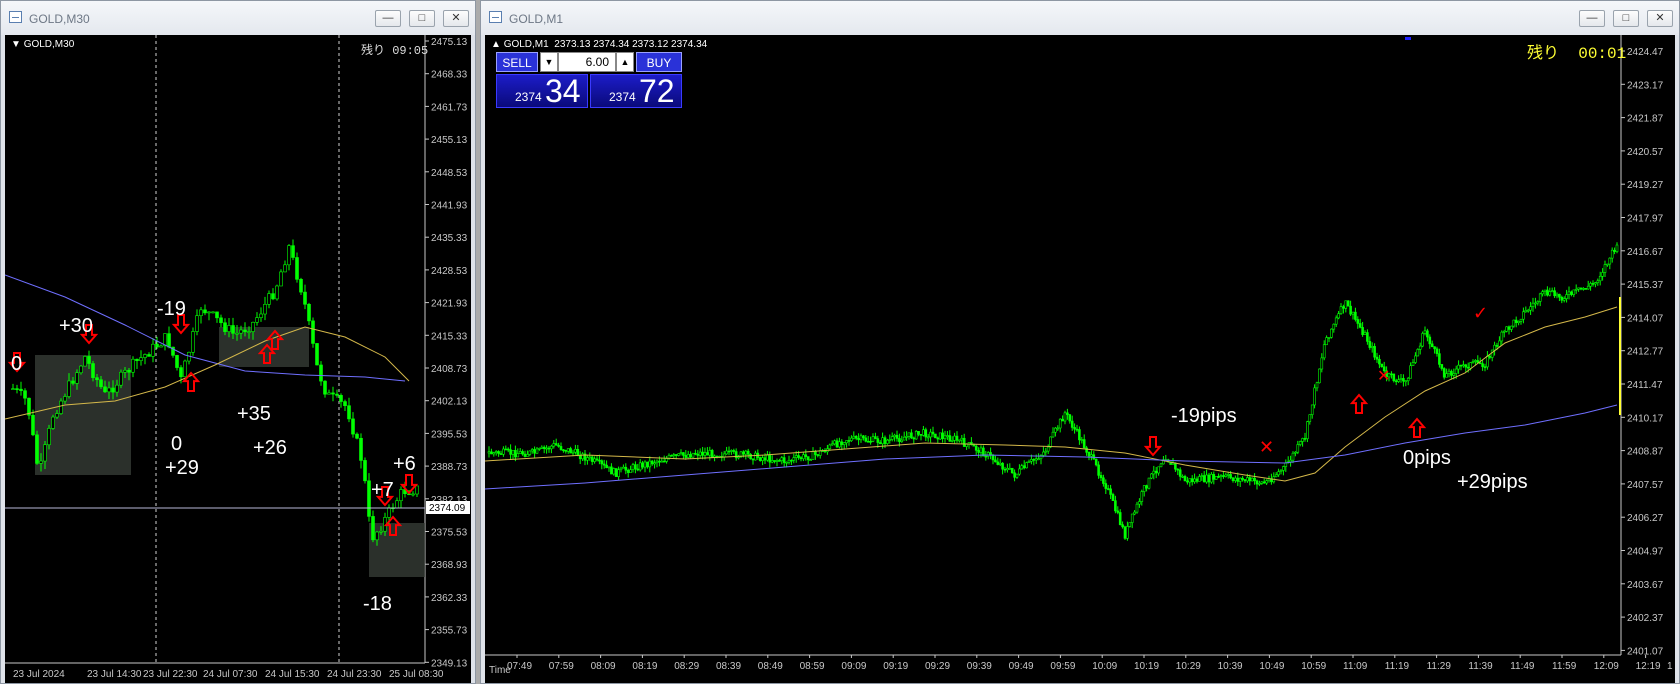 The height and width of the screenshot is (684, 1680). What do you see at coordinates (542, 91) in the screenshot?
I see `sell-price-box: 2374 34` at bounding box center [542, 91].